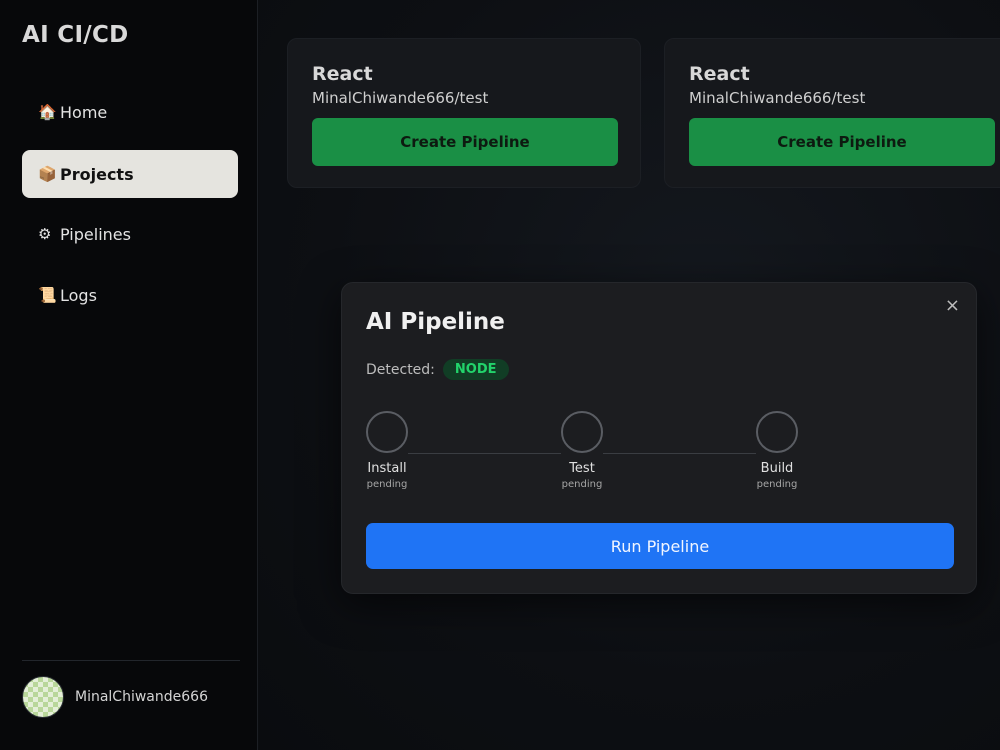 This screenshot has width=1000, height=750. What do you see at coordinates (131, 660) in the screenshot?
I see `sidebar-divider` at bounding box center [131, 660].